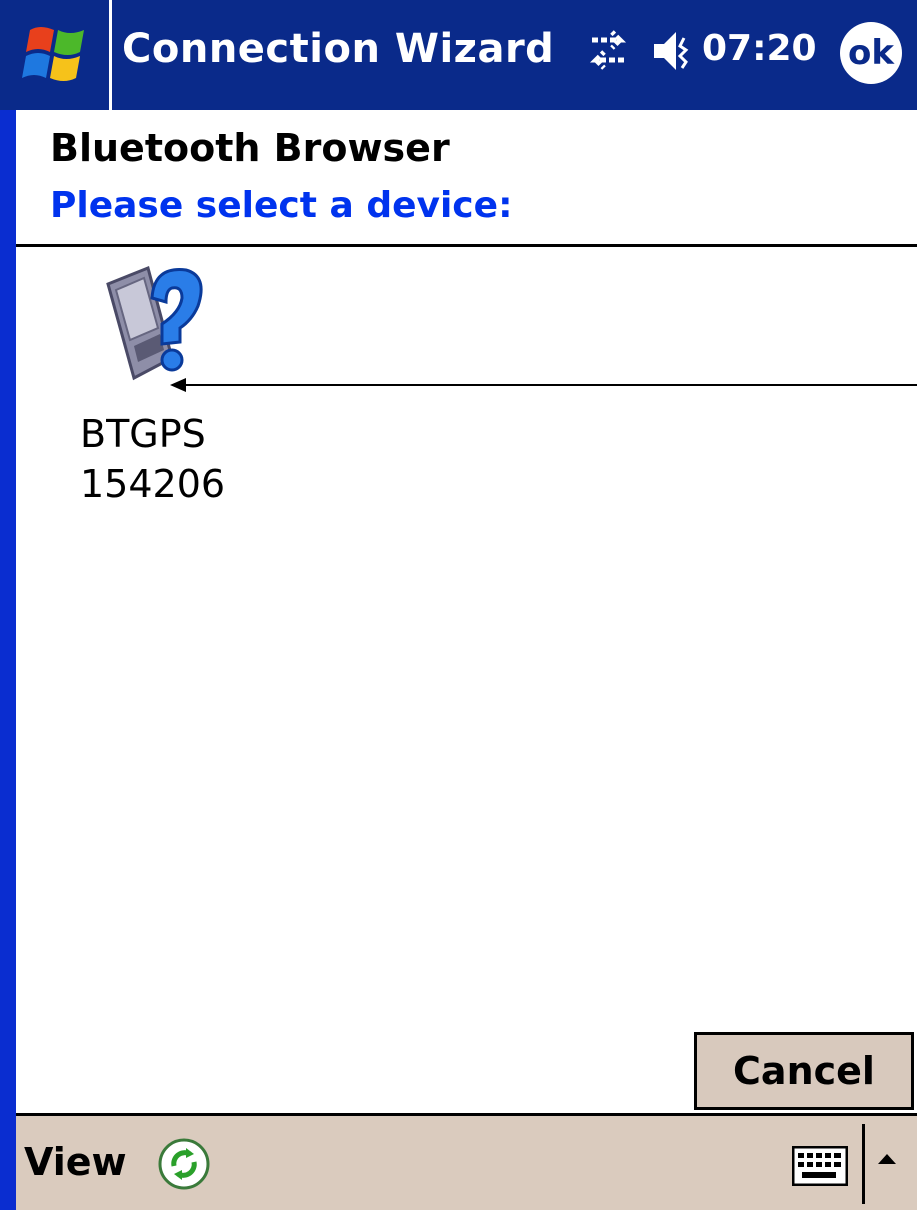 The height and width of the screenshot is (1210, 917). Describe the element at coordinates (466, 245) in the screenshot. I see `header-divider` at that location.